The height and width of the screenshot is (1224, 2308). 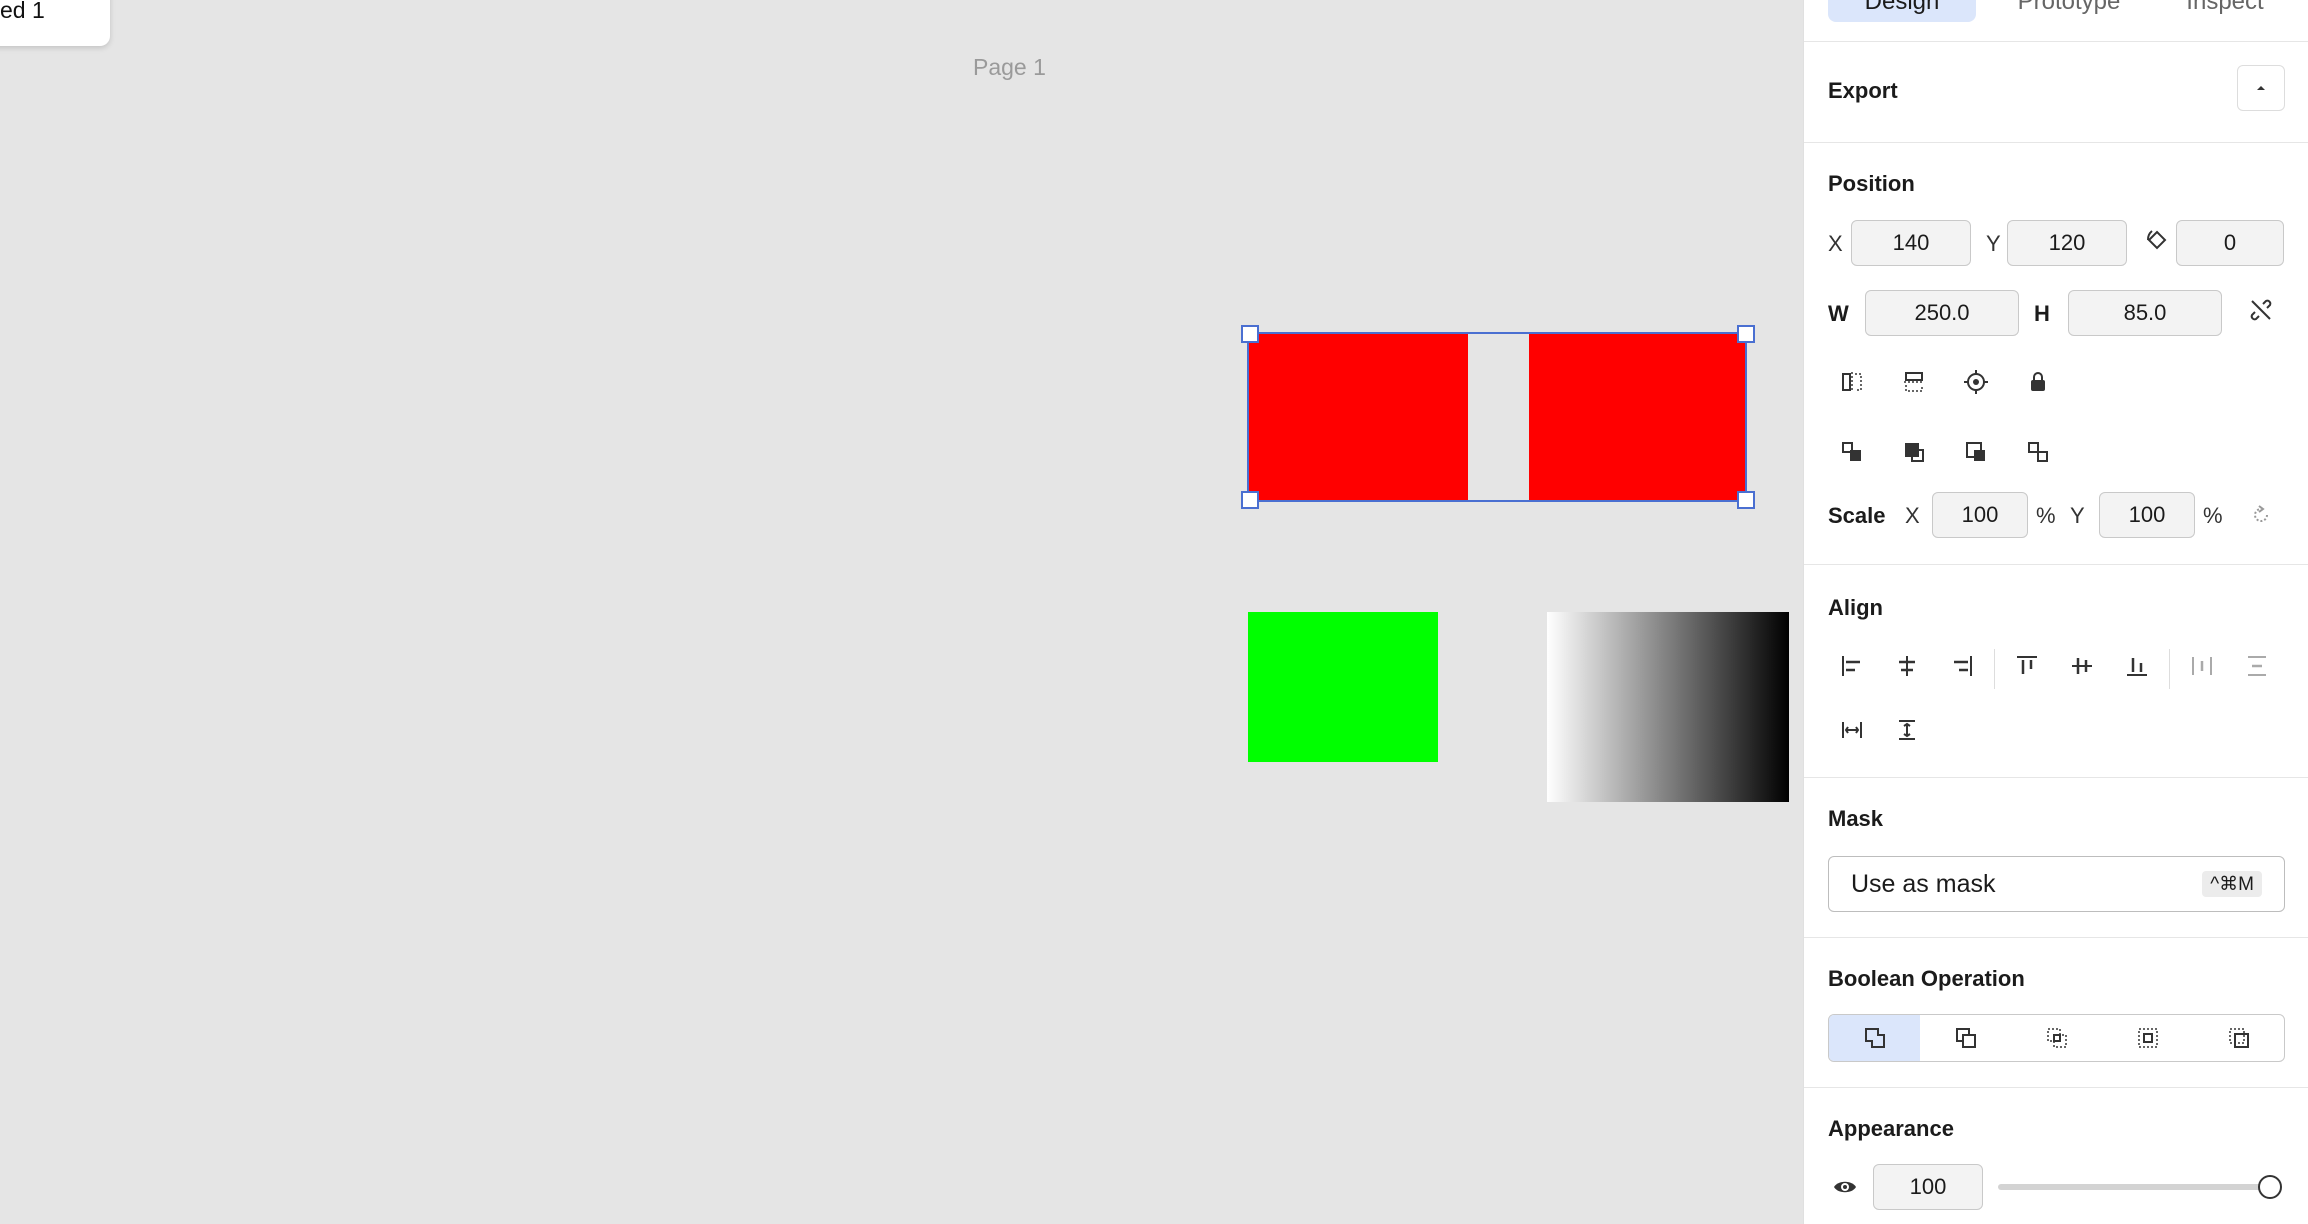 What do you see at coordinates (1746, 334) in the screenshot?
I see `resize-handle-top-right` at bounding box center [1746, 334].